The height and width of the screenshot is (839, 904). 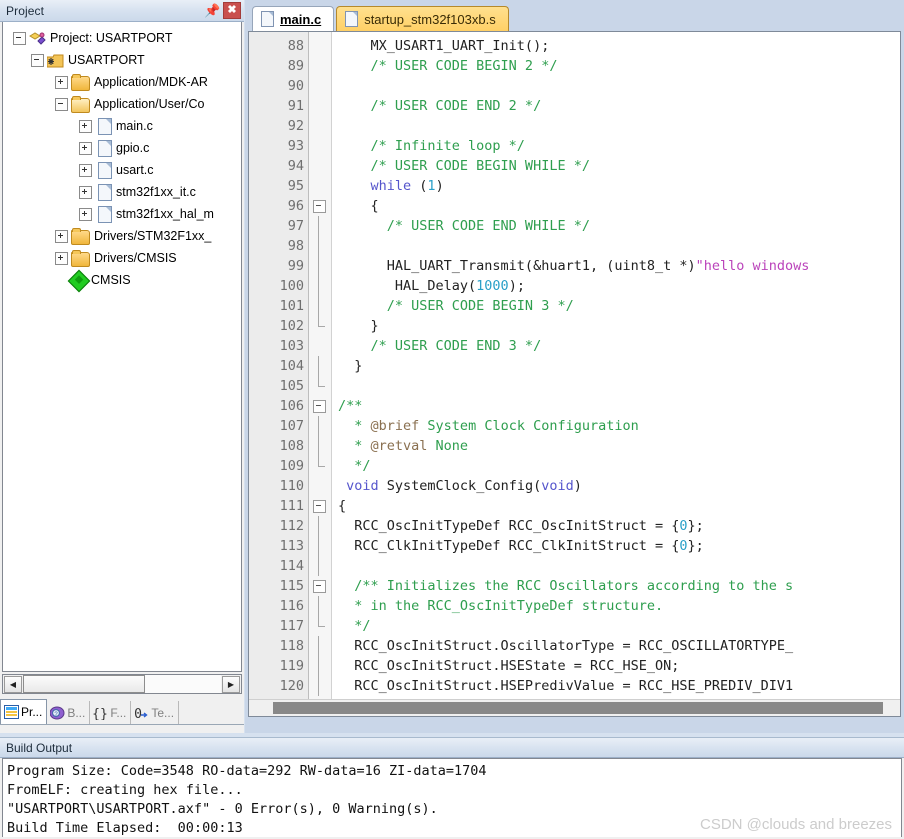 What do you see at coordinates (358, 206) in the screenshot?
I see `code-token: {` at bounding box center [358, 206].